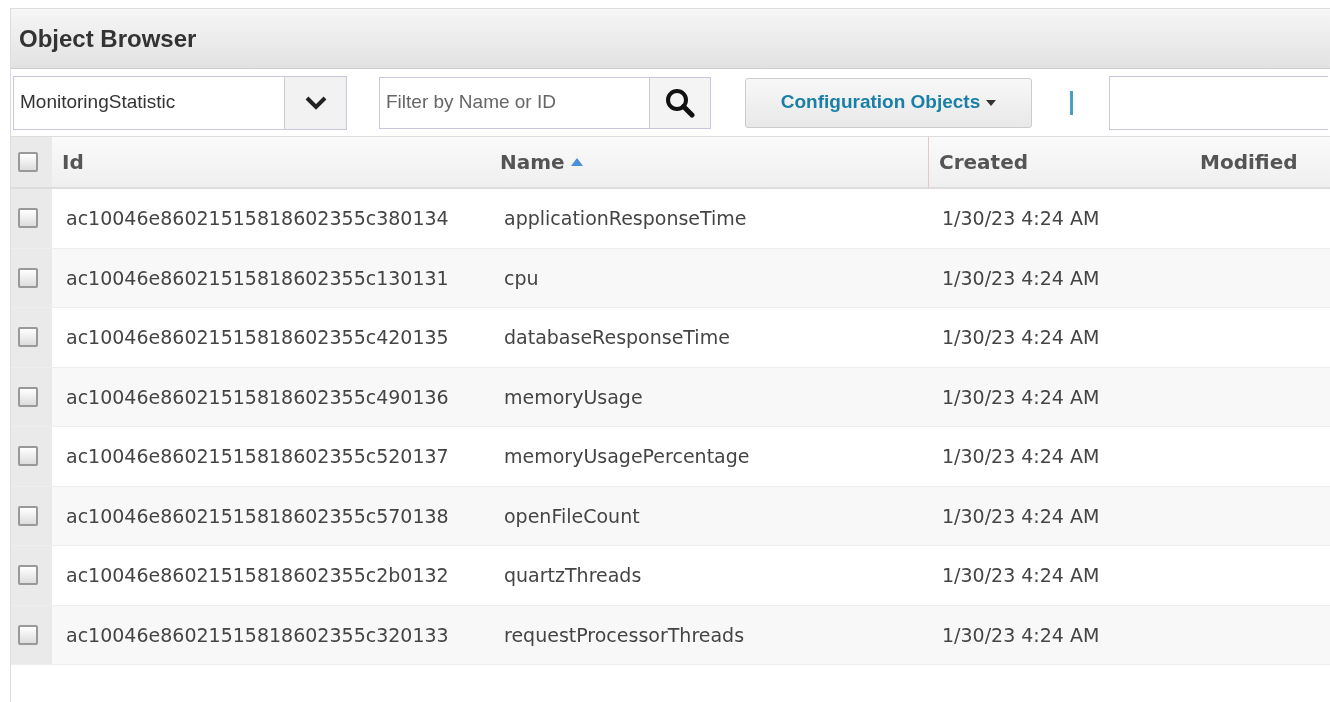 The width and height of the screenshot is (1330, 702). What do you see at coordinates (514, 102) in the screenshot?
I see `filter-field: Filter by Name or ID` at bounding box center [514, 102].